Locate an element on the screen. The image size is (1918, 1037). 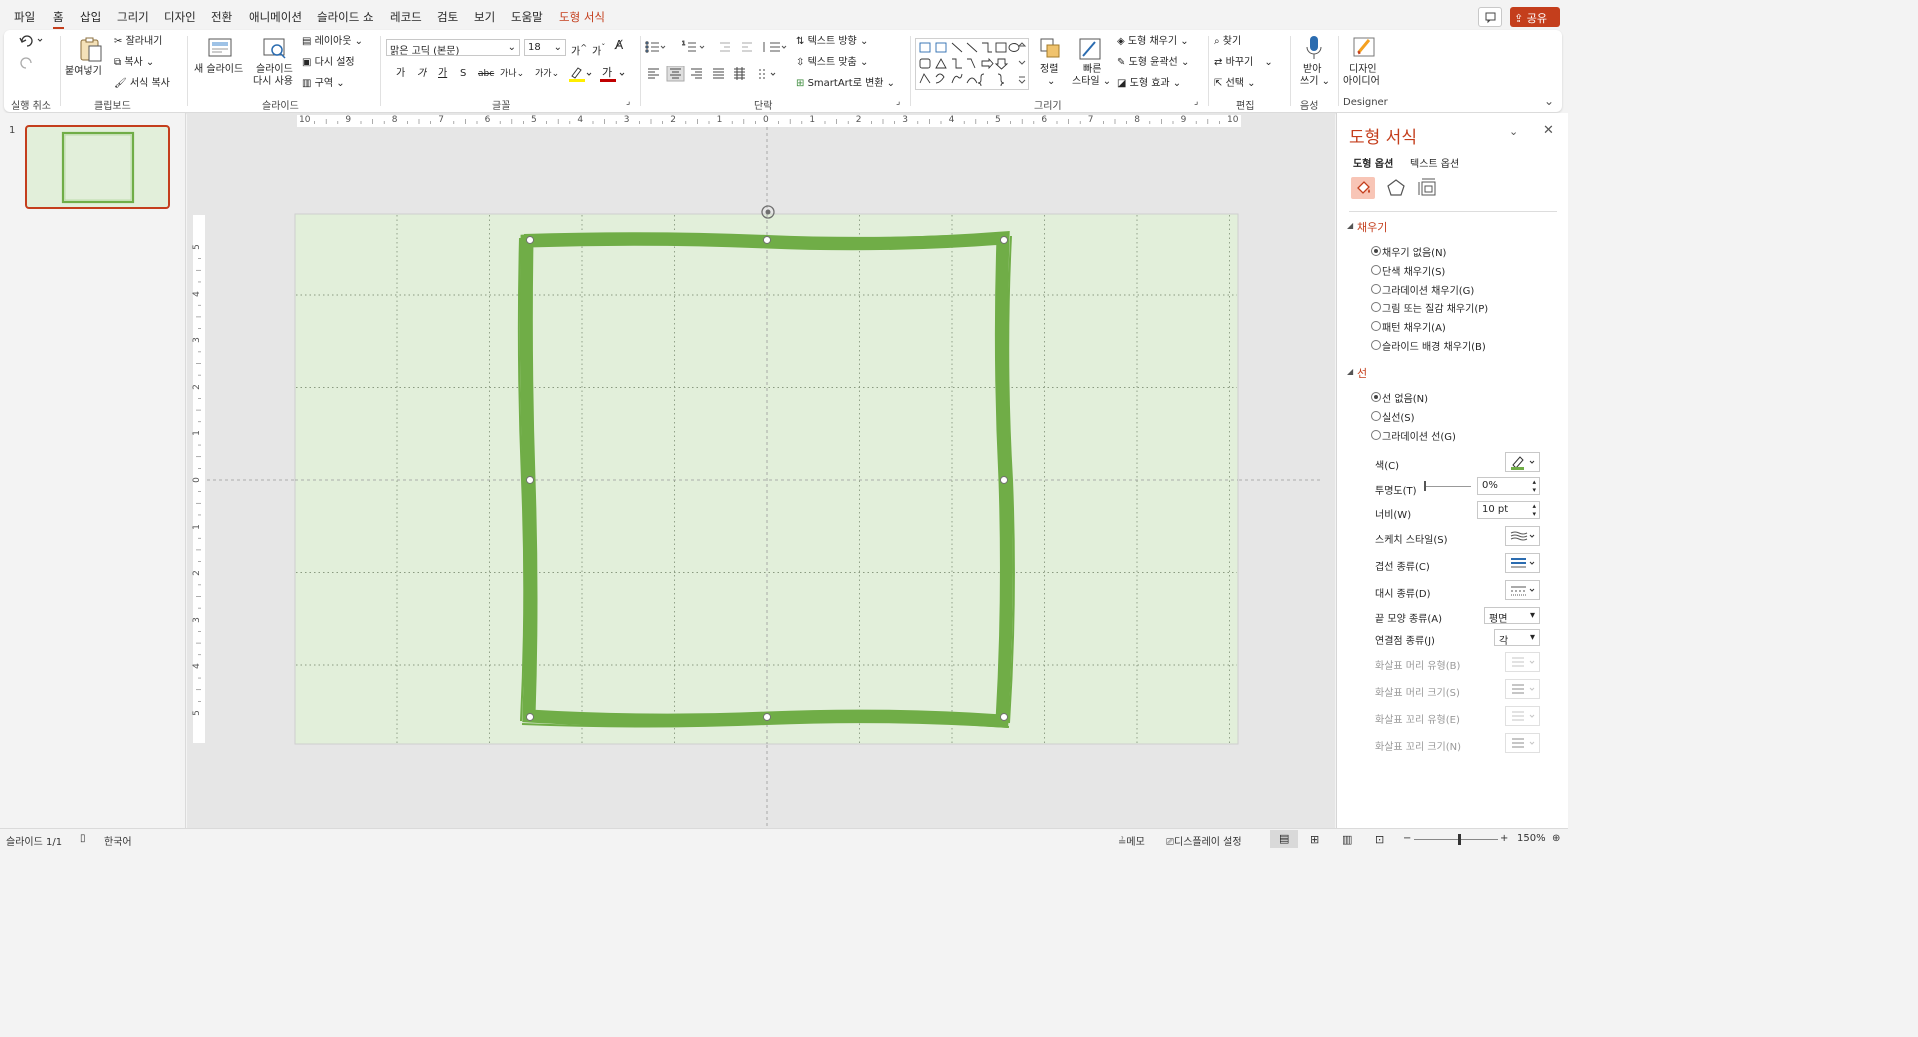
tab-text-options: 텍스트 옵션 is located at coordinates (1434, 162).